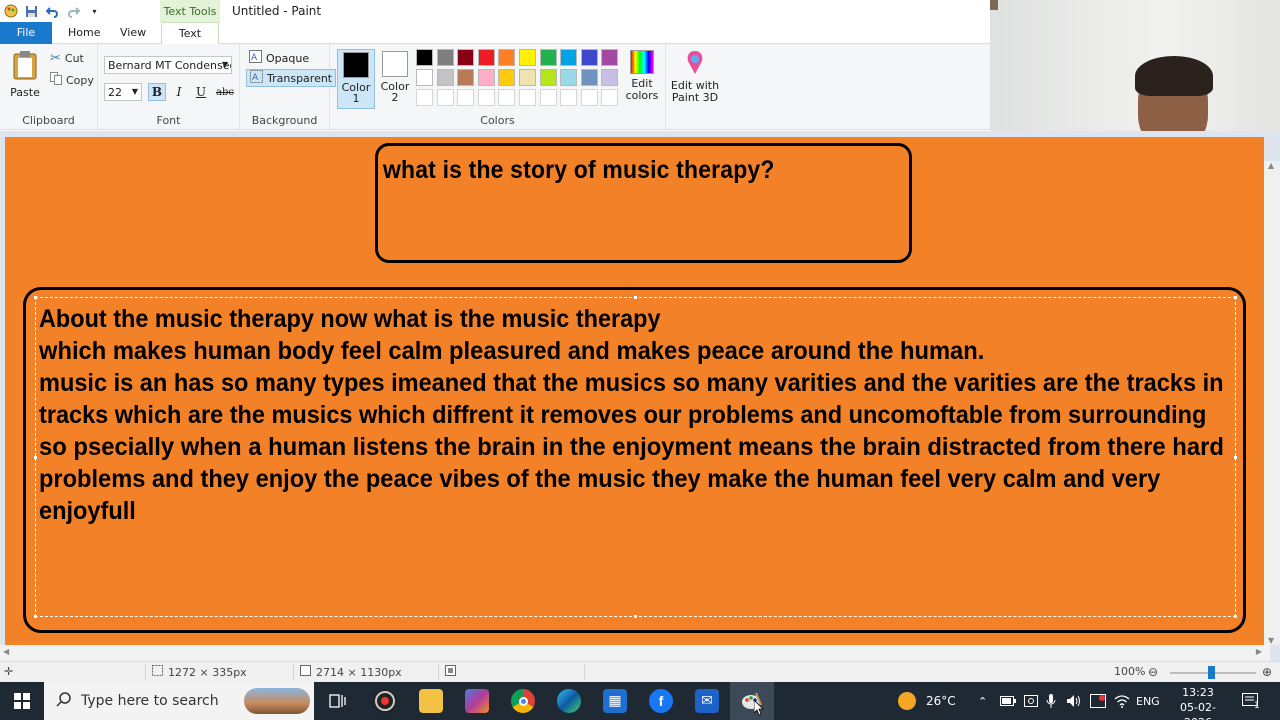 This screenshot has width=1280, height=720. I want to click on horizontal-scrollbar: ◀ ▶, so click(635, 653).